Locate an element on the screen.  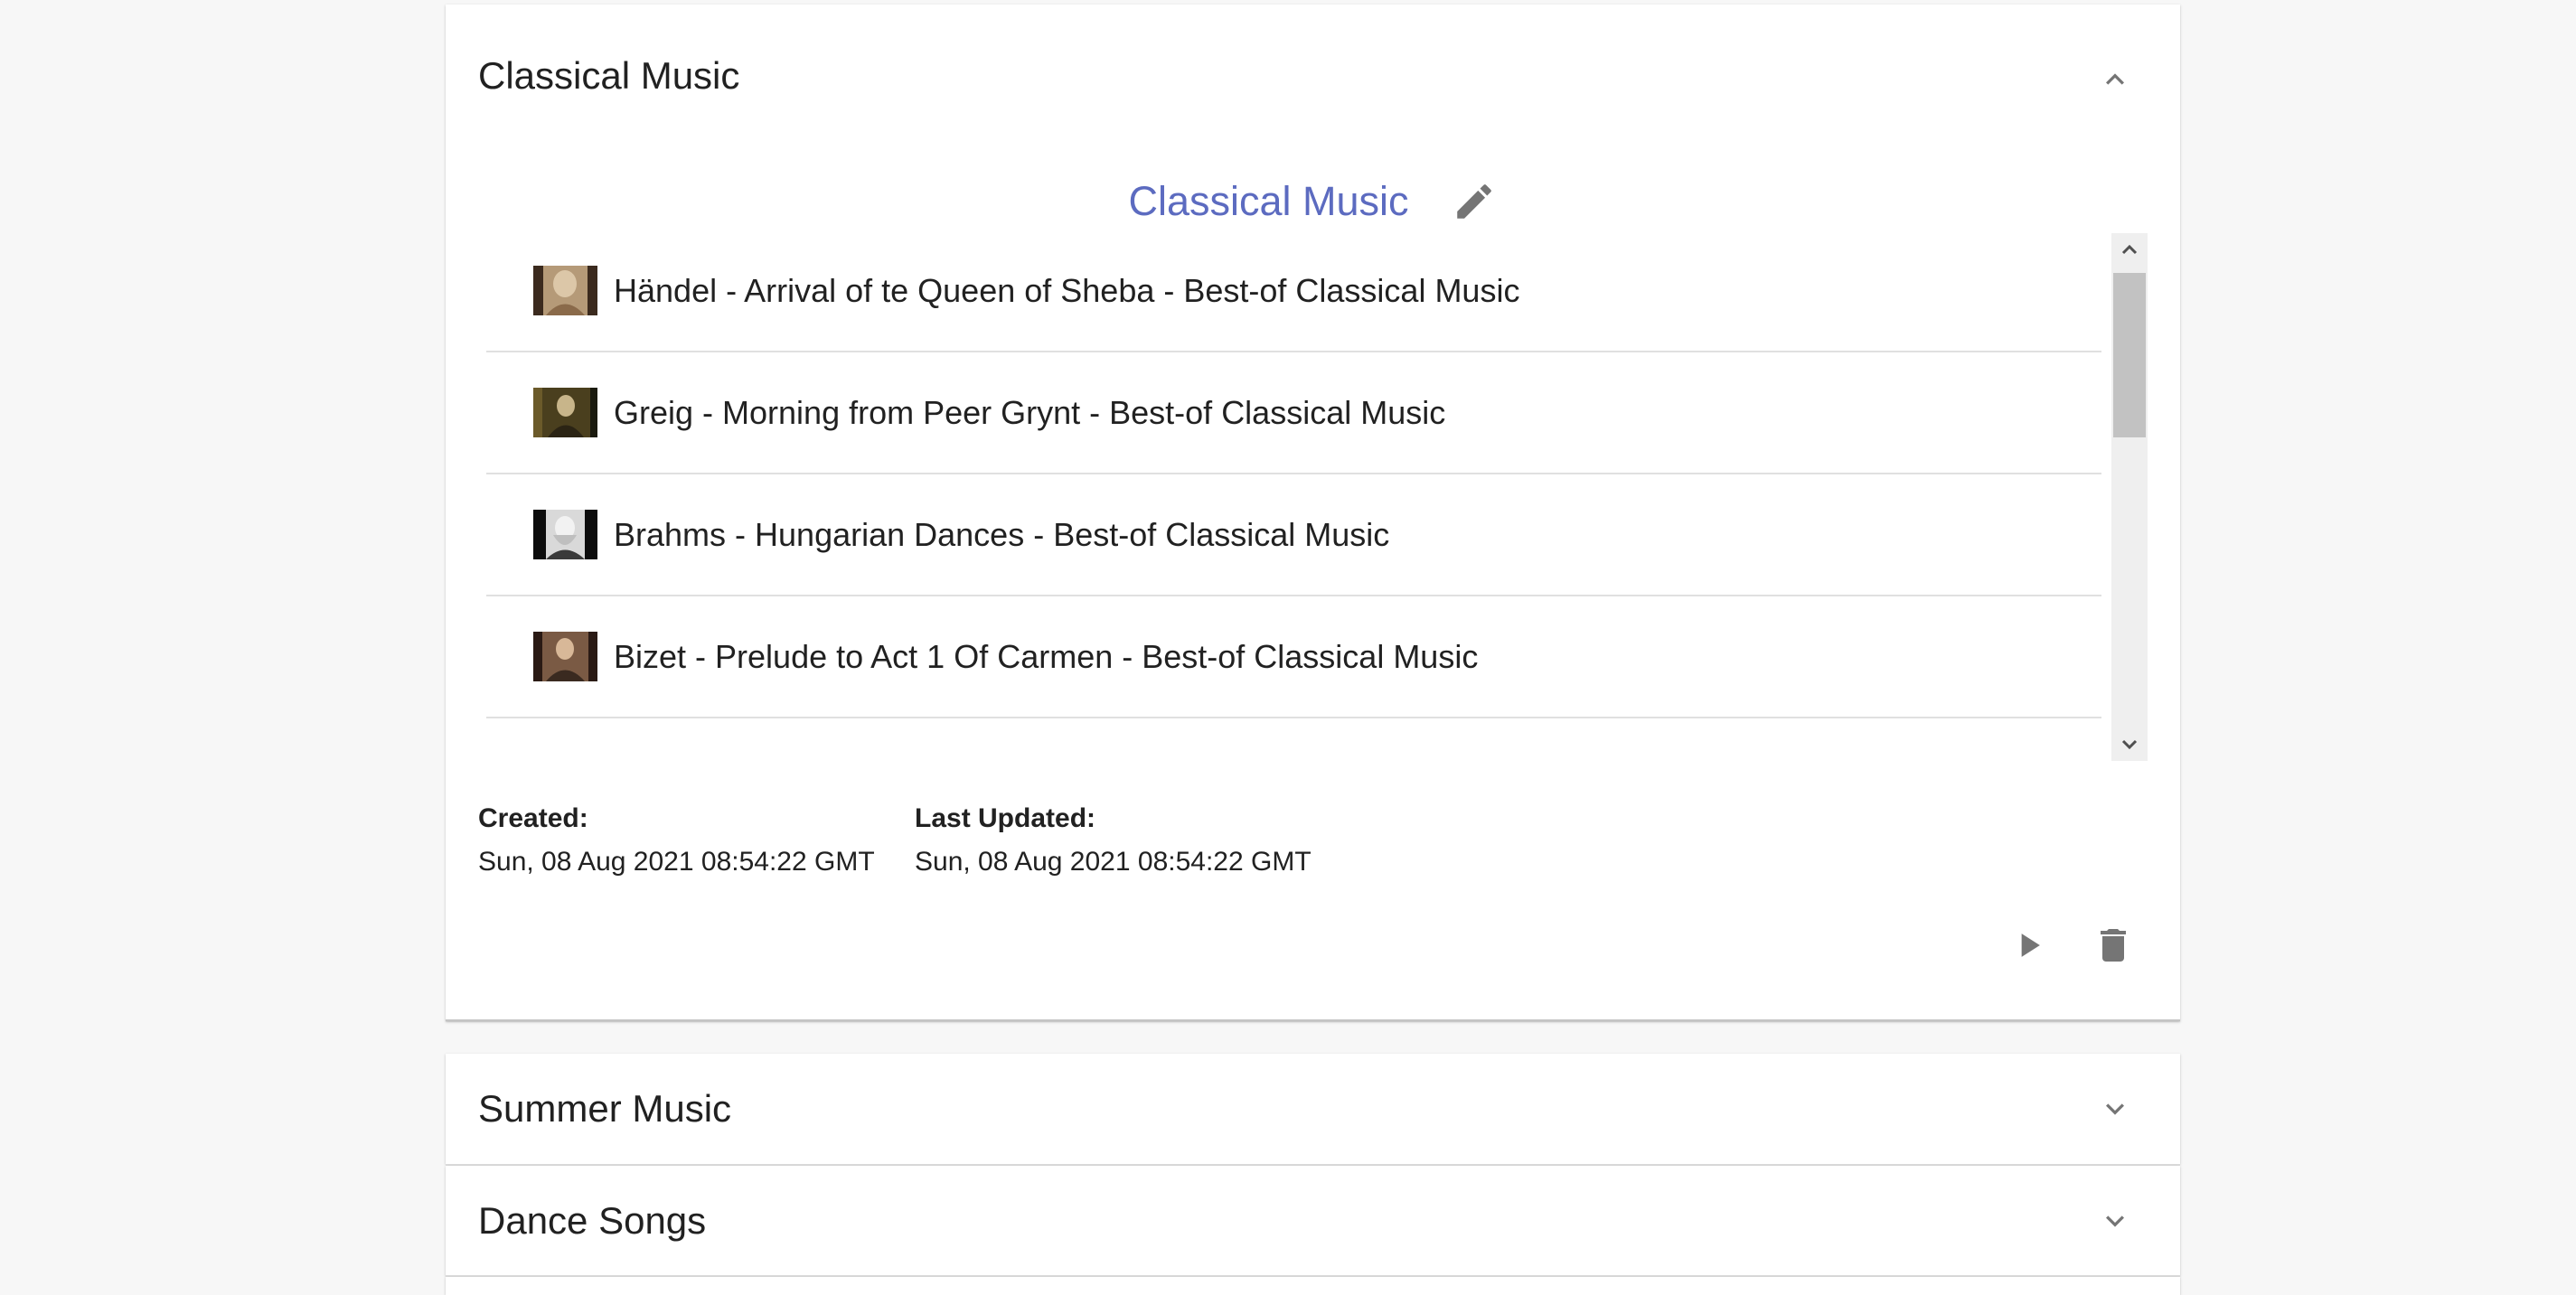
panel-title: Dance Songs is located at coordinates (592, 1220).